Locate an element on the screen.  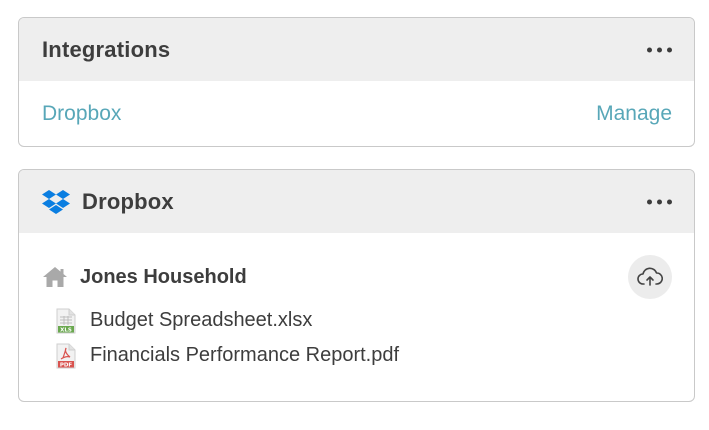
file-name: Financials Performance Report.pdf is located at coordinates (245, 355).